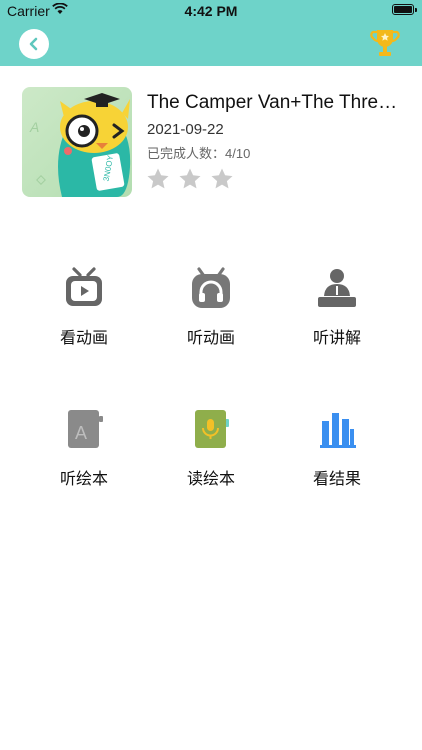 This screenshot has height=750, width=422. Describe the element at coordinates (185, 129) in the screenshot. I see `book-date: 2021-09-22` at that location.